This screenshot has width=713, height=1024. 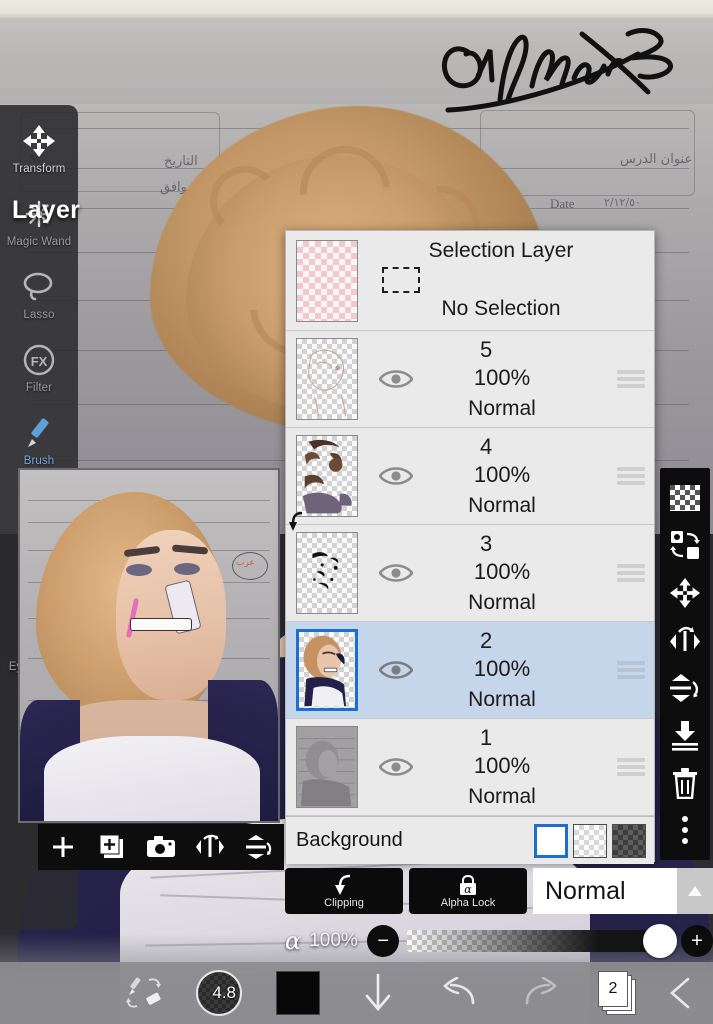 I want to click on selection-layer-info: Selection Layer No Selection, so click(x=511, y=280).